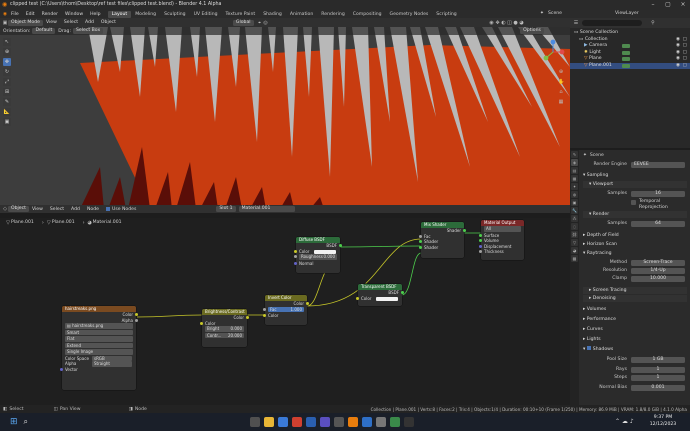  What do you see at coordinates (224, 329) in the screenshot?
I see `bright-field: Bright 0.000` at bounding box center [224, 329].